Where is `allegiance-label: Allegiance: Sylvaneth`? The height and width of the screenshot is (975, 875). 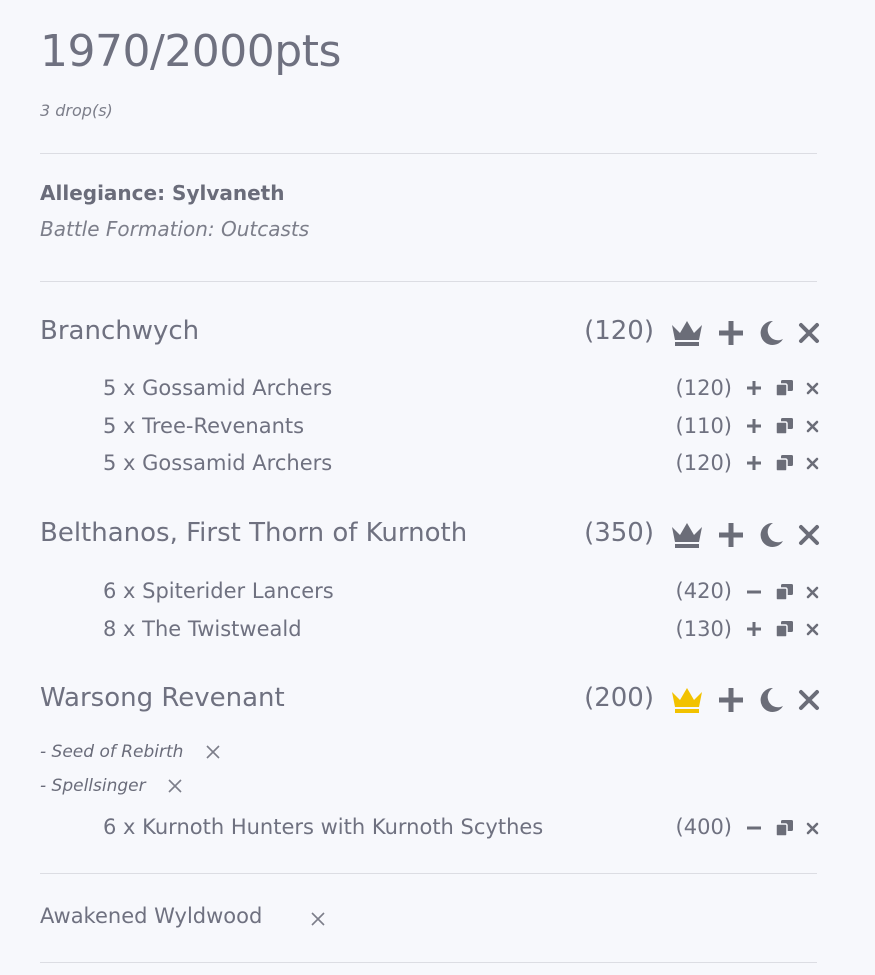
allegiance-label: Allegiance: Sylvaneth is located at coordinates (162, 193).